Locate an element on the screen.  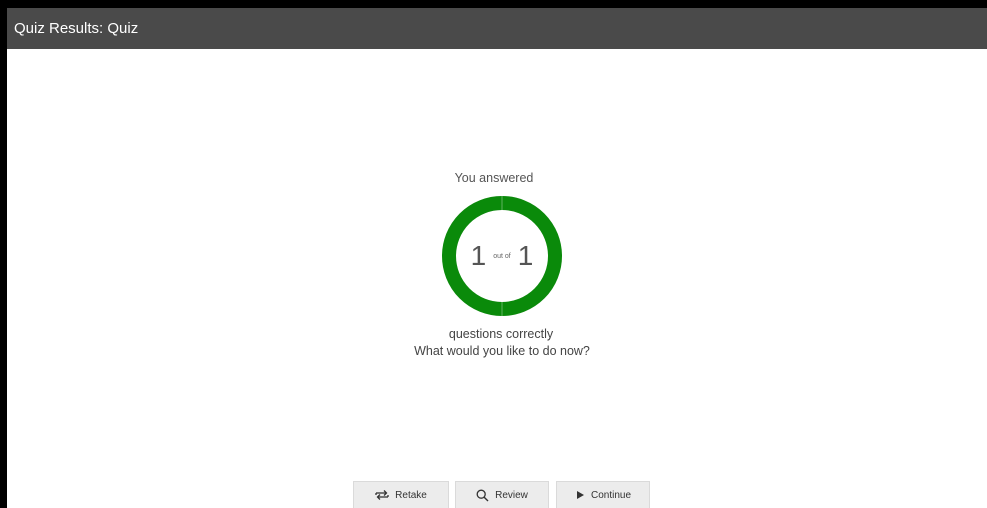
score-out-of: out of is located at coordinates (502, 256).